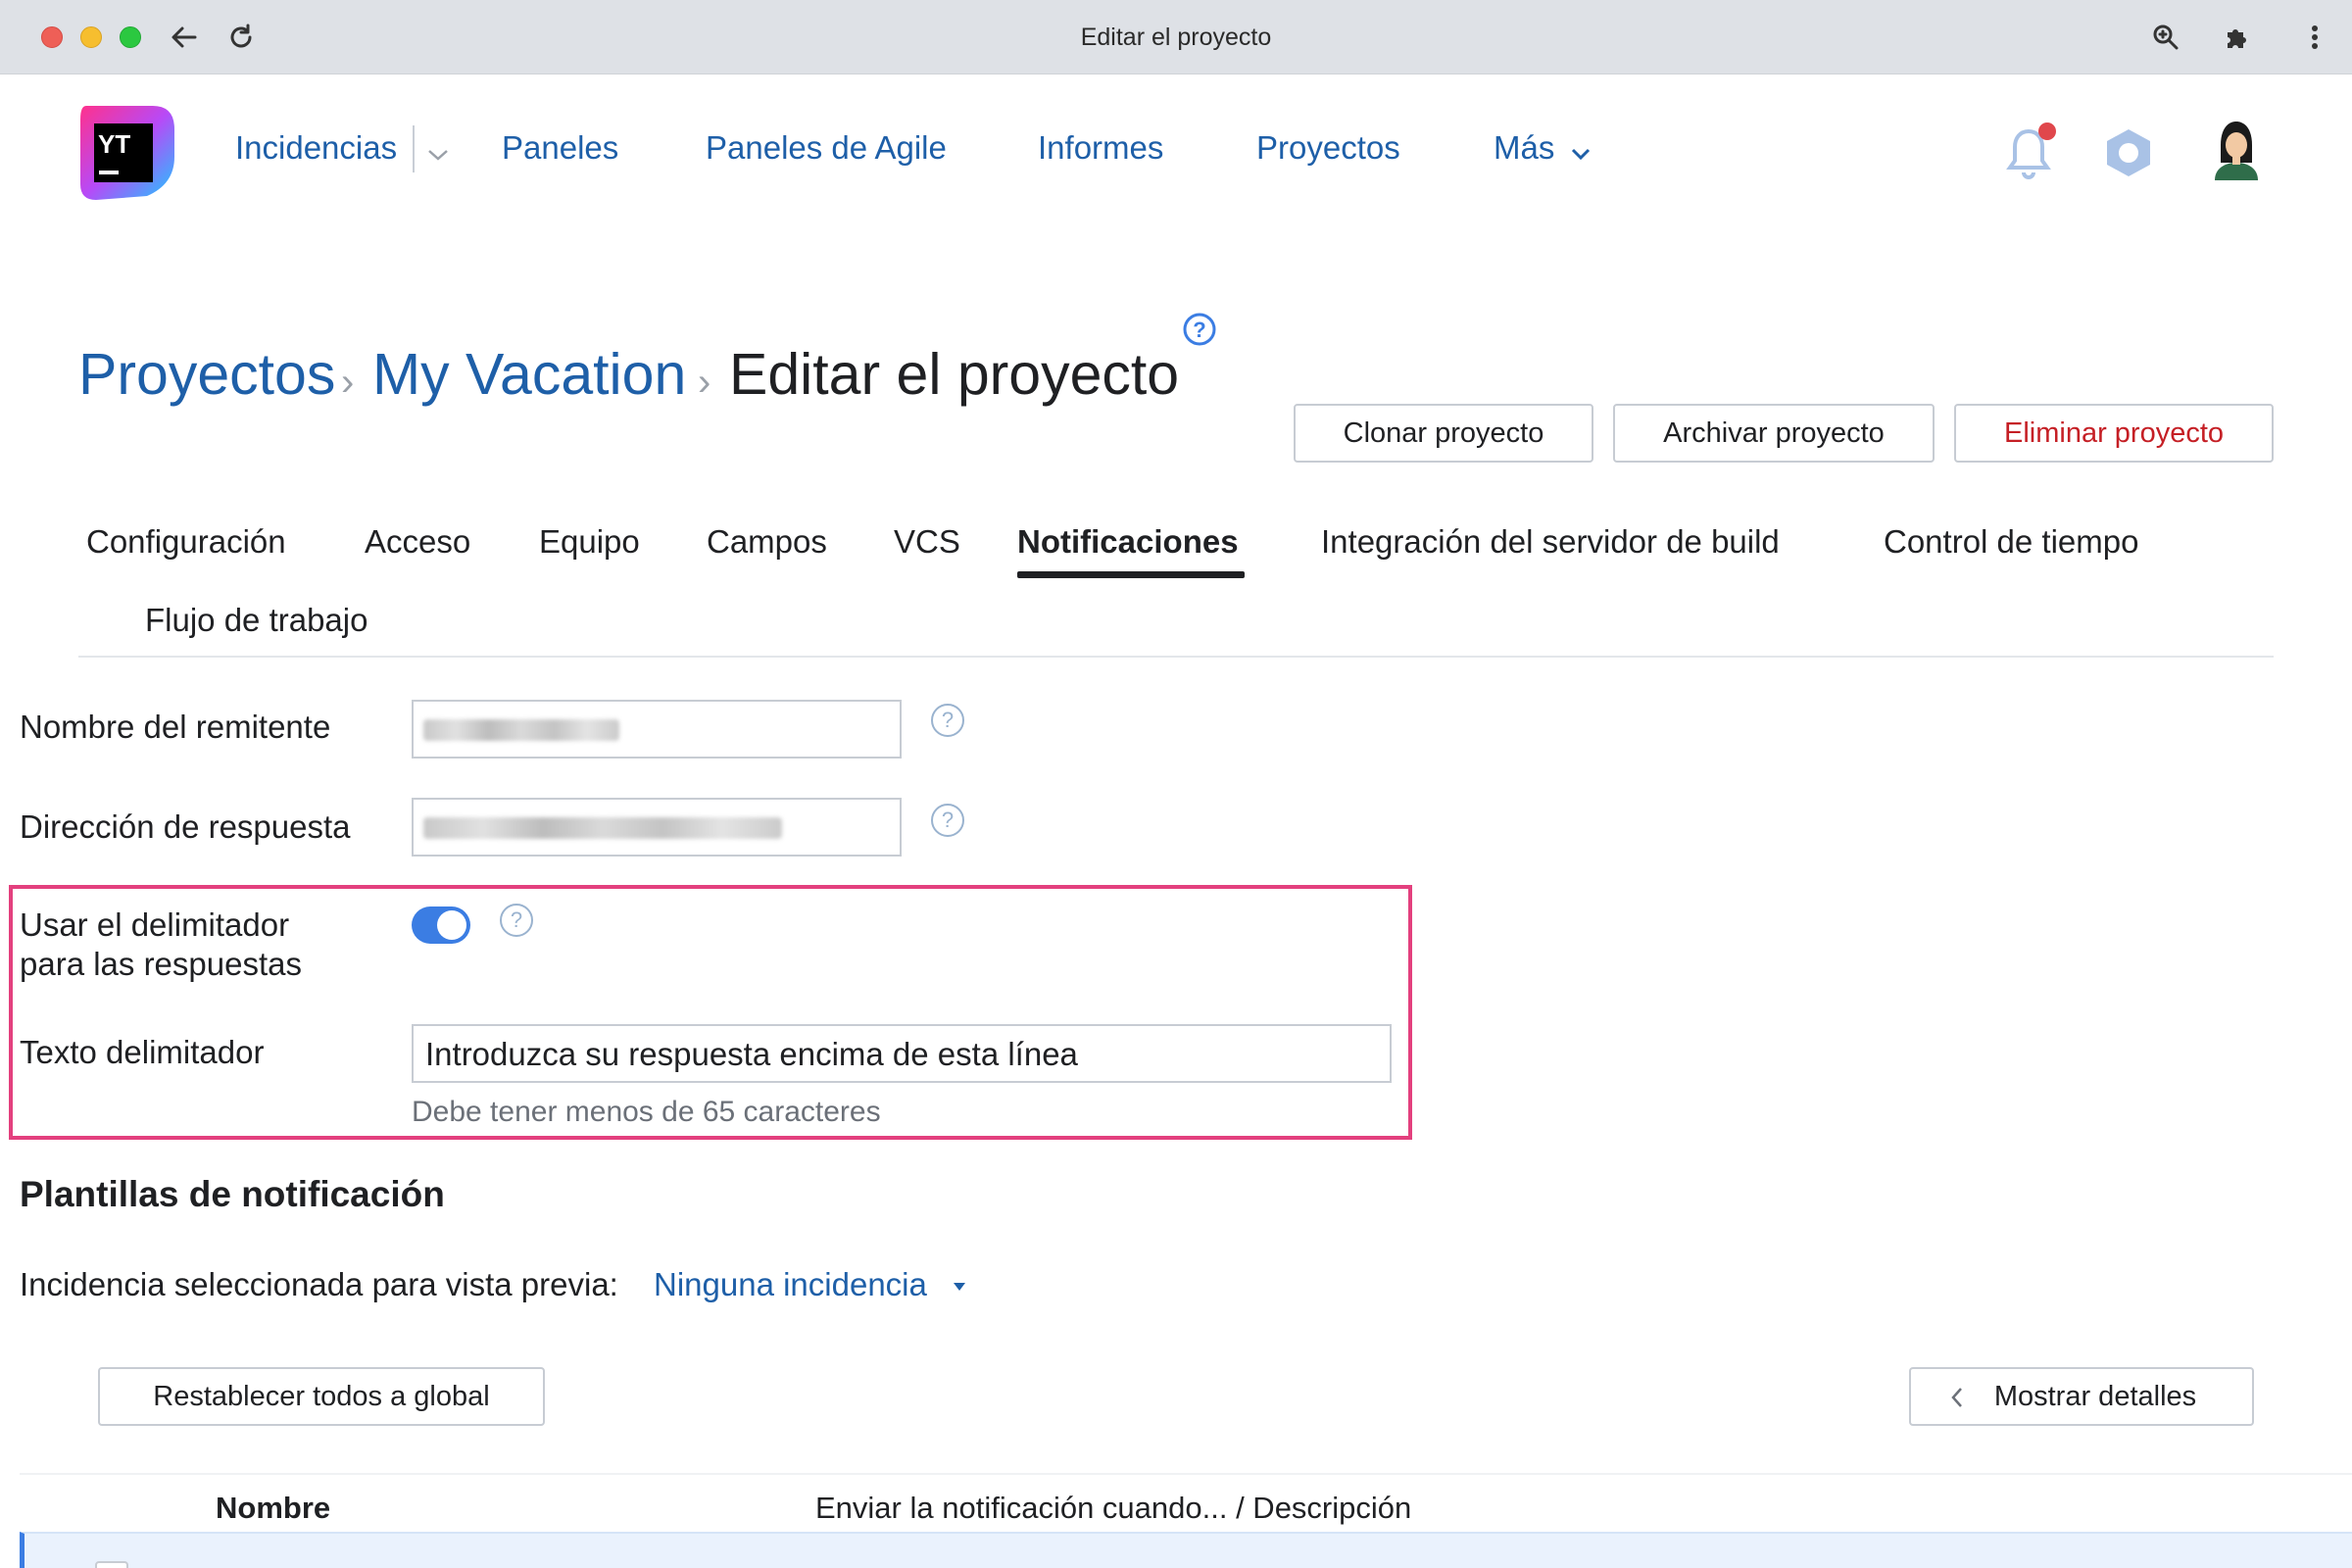  Describe the element at coordinates (175, 727) in the screenshot. I see `sender-name-label: Nombre del remitente` at that location.